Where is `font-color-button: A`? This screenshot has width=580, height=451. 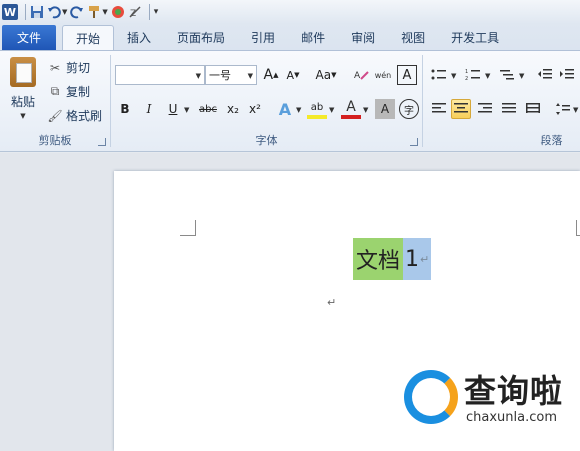
font-color-button: A is located at coordinates (351, 109).